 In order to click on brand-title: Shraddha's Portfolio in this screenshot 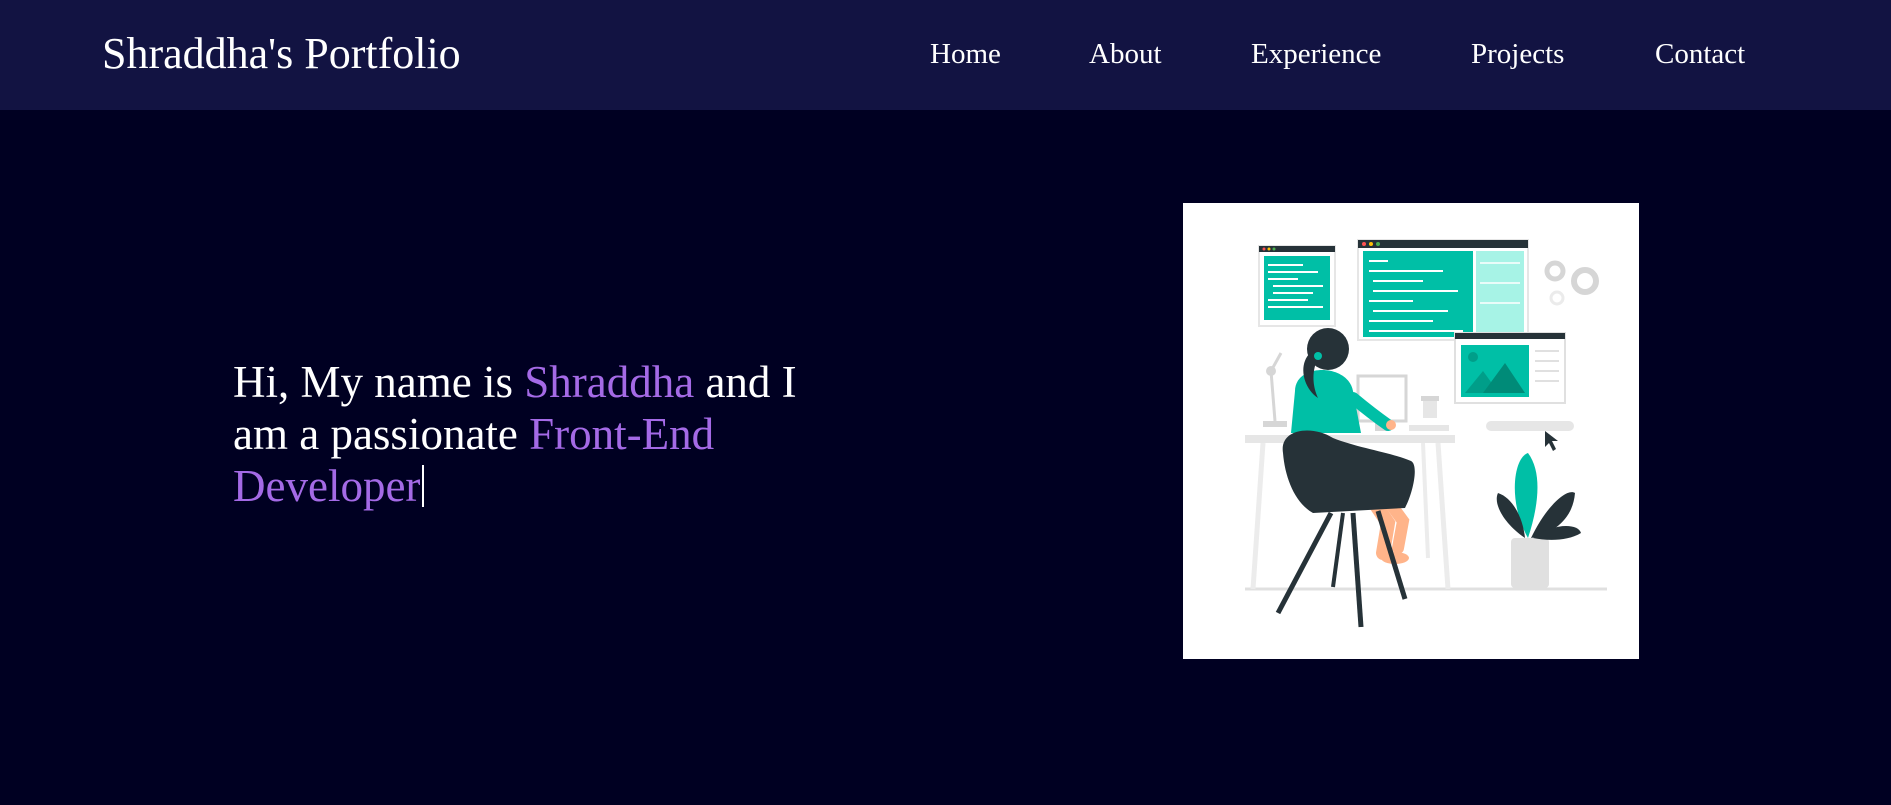, I will do `click(281, 54)`.